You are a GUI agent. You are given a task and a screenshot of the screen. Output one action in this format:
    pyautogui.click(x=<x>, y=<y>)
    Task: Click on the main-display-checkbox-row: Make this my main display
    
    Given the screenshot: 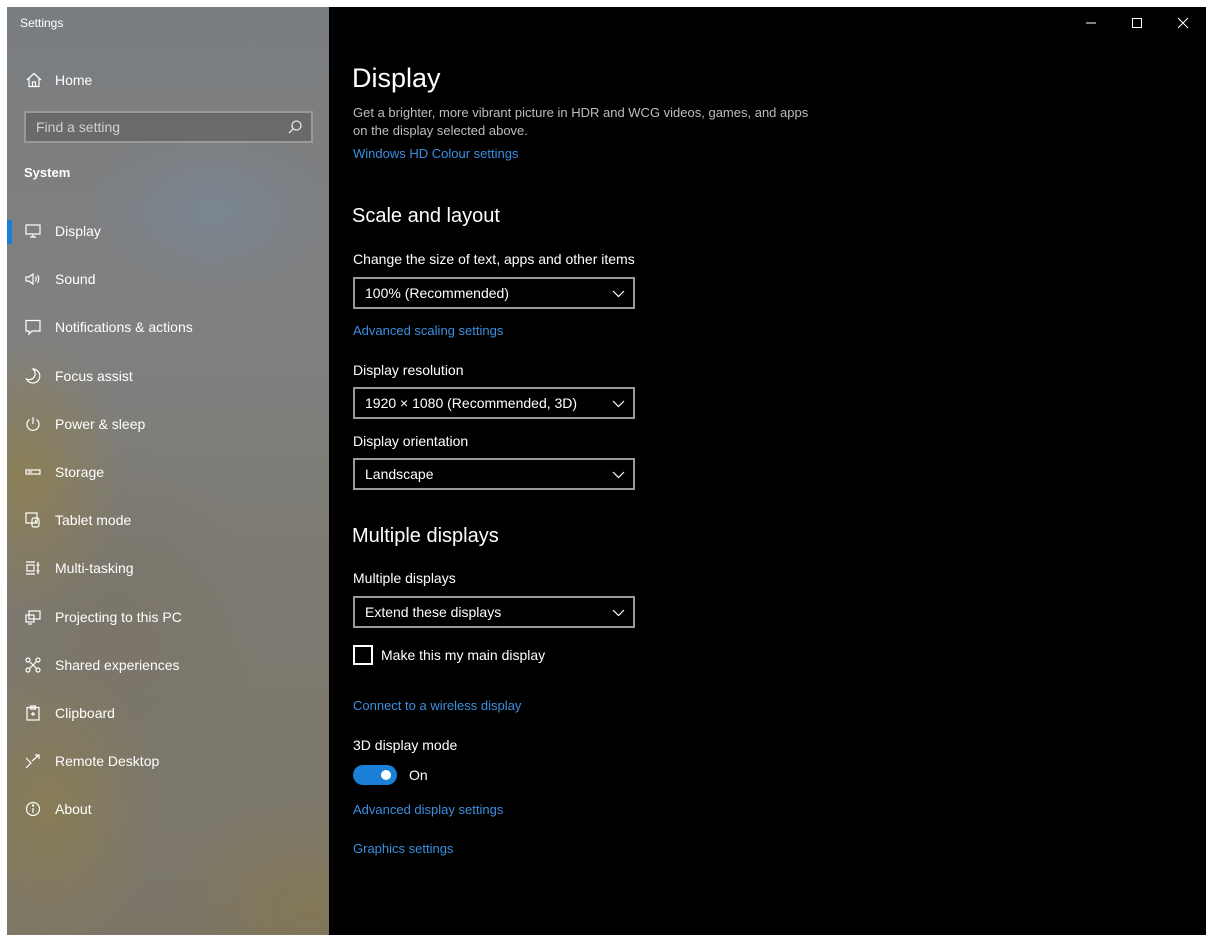 What is the action you would take?
    pyautogui.click(x=449, y=655)
    